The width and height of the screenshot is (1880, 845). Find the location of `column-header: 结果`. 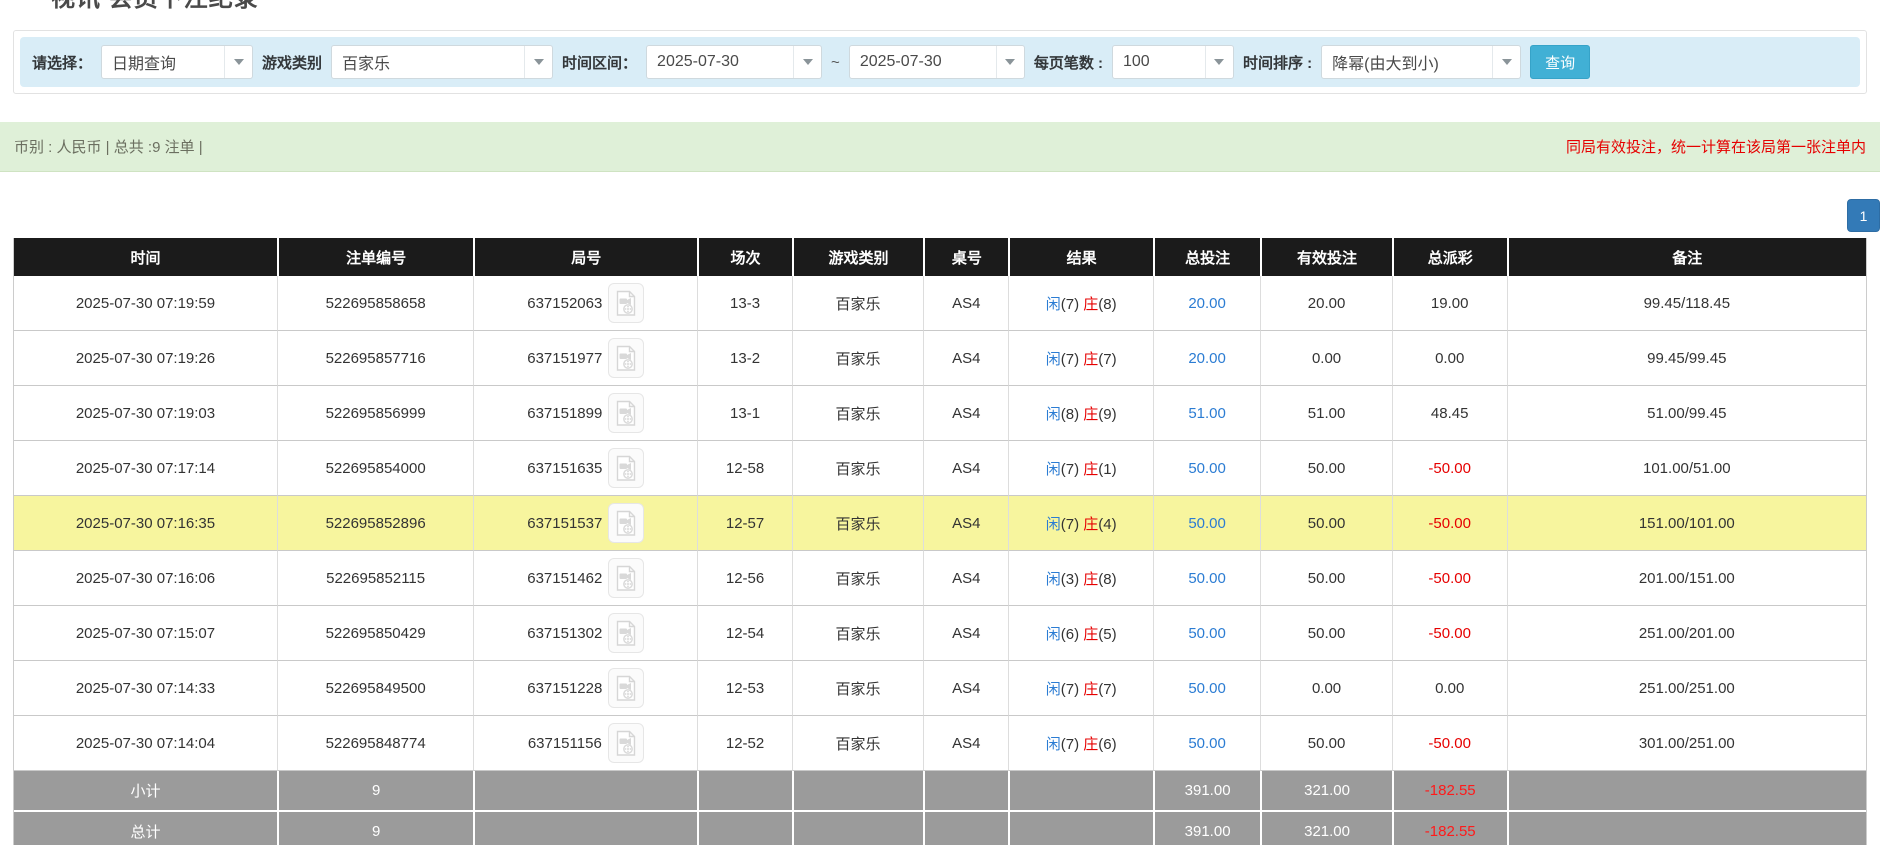

column-header: 结果 is located at coordinates (1080, 257).